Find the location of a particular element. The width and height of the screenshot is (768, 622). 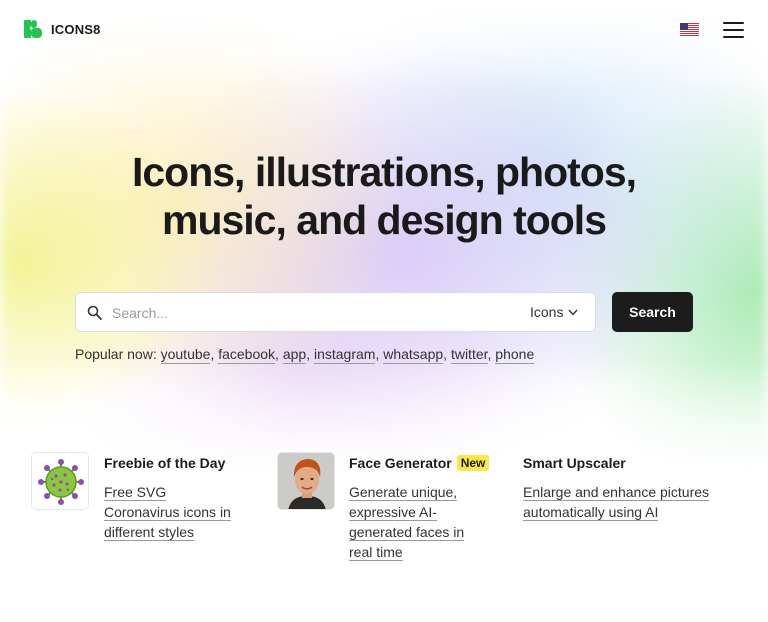

popular-tag-phone: phone is located at coordinates (515, 355).